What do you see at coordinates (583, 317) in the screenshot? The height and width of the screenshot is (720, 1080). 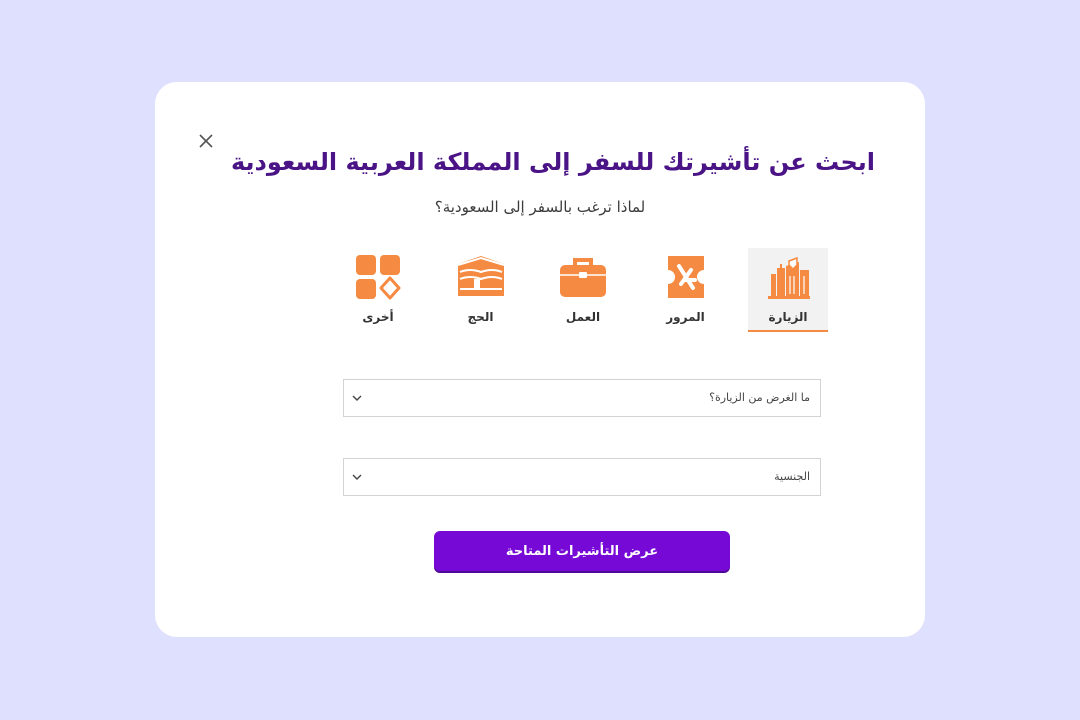 I see `category-label: العمل` at bounding box center [583, 317].